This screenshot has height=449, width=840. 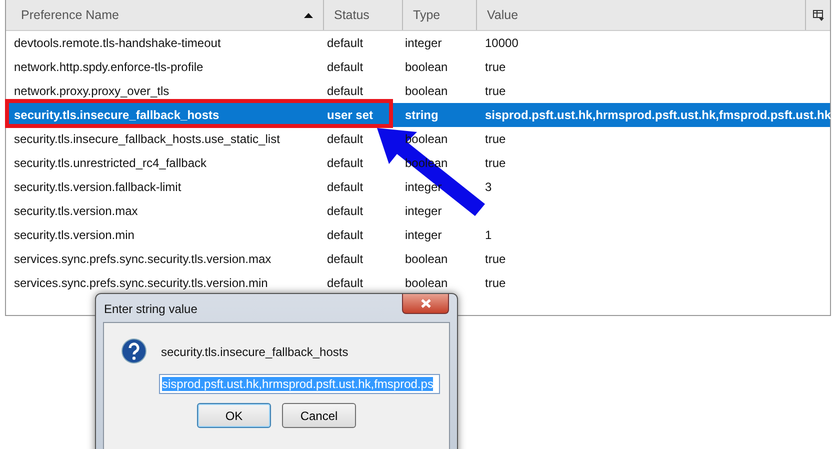 I want to click on table-cell-text: security.tls.insecure_fallback_hosts.use_static_list, so click(x=147, y=139).